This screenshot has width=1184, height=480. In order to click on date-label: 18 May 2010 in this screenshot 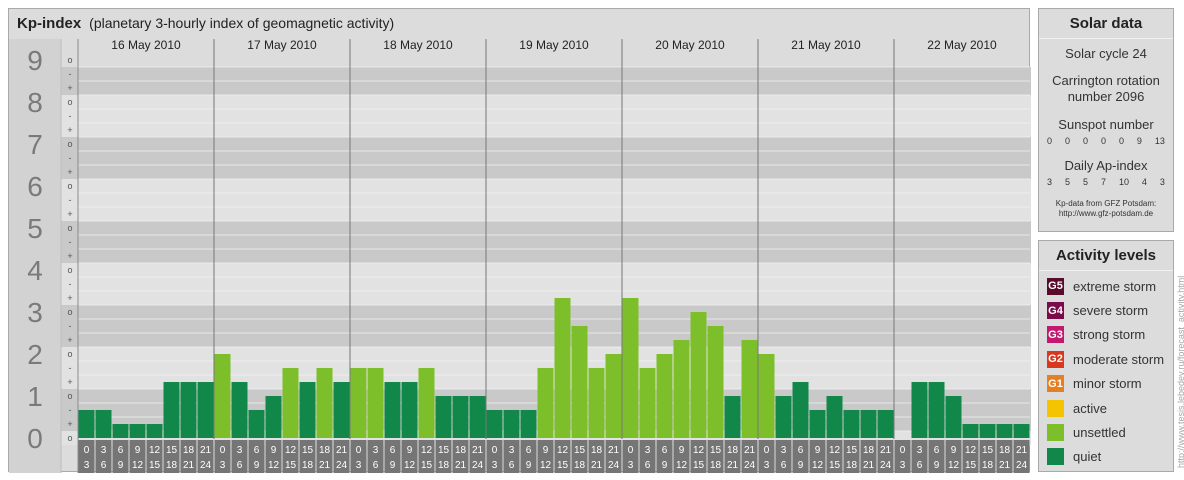, I will do `click(418, 45)`.